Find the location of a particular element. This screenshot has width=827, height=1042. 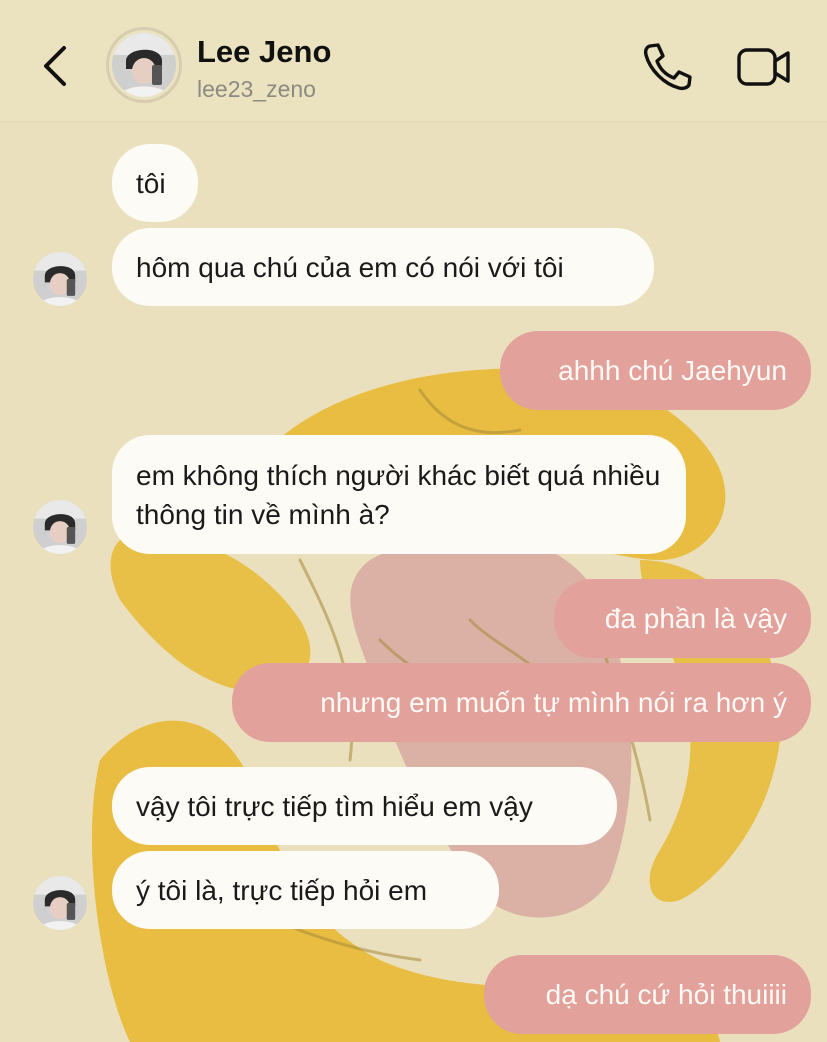

chevron-left-icon is located at coordinates (55, 66).